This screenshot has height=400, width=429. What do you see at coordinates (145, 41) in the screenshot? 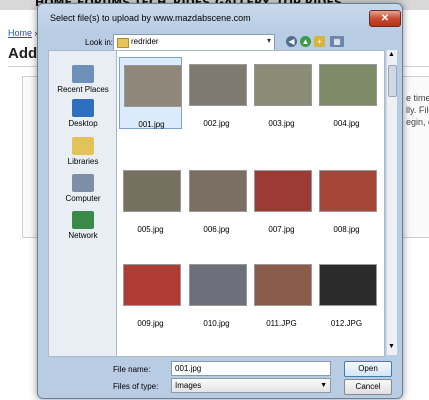
I see `look-in-value: redrider` at bounding box center [145, 41].